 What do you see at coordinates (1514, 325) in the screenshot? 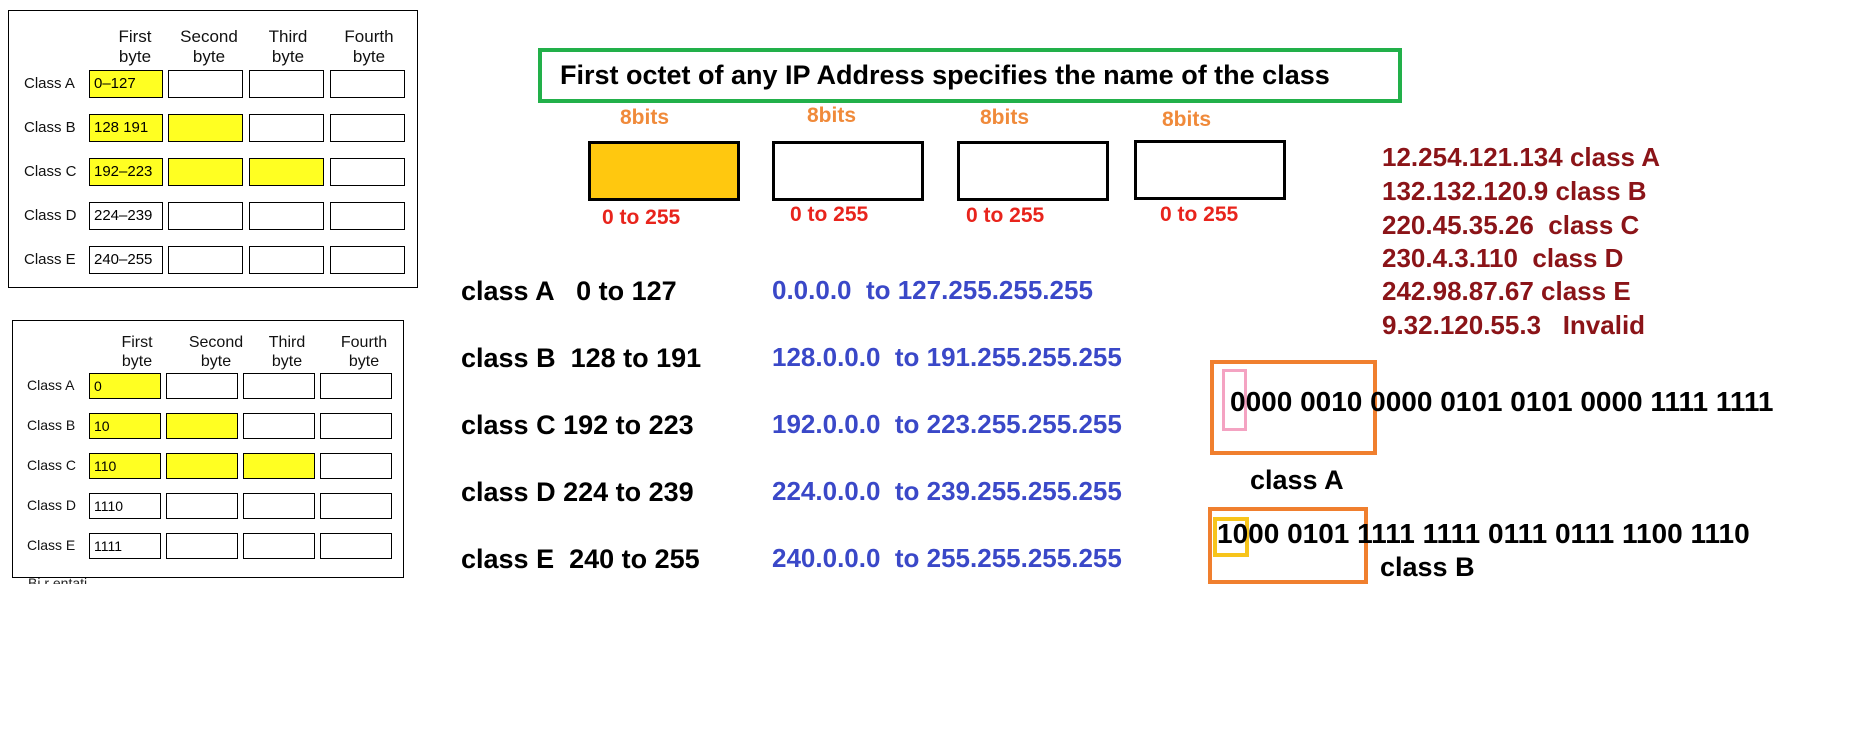
I see `example-ip: 9.32.120.55.3 Invalid` at bounding box center [1514, 325].